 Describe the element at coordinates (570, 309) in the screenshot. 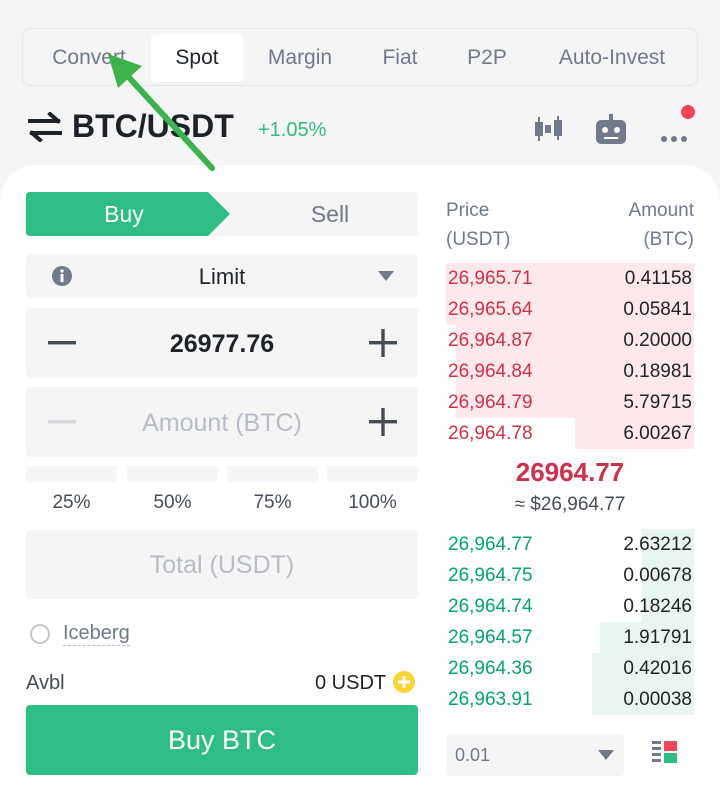

I see `ask-row: 26,965.64 0.05841` at that location.